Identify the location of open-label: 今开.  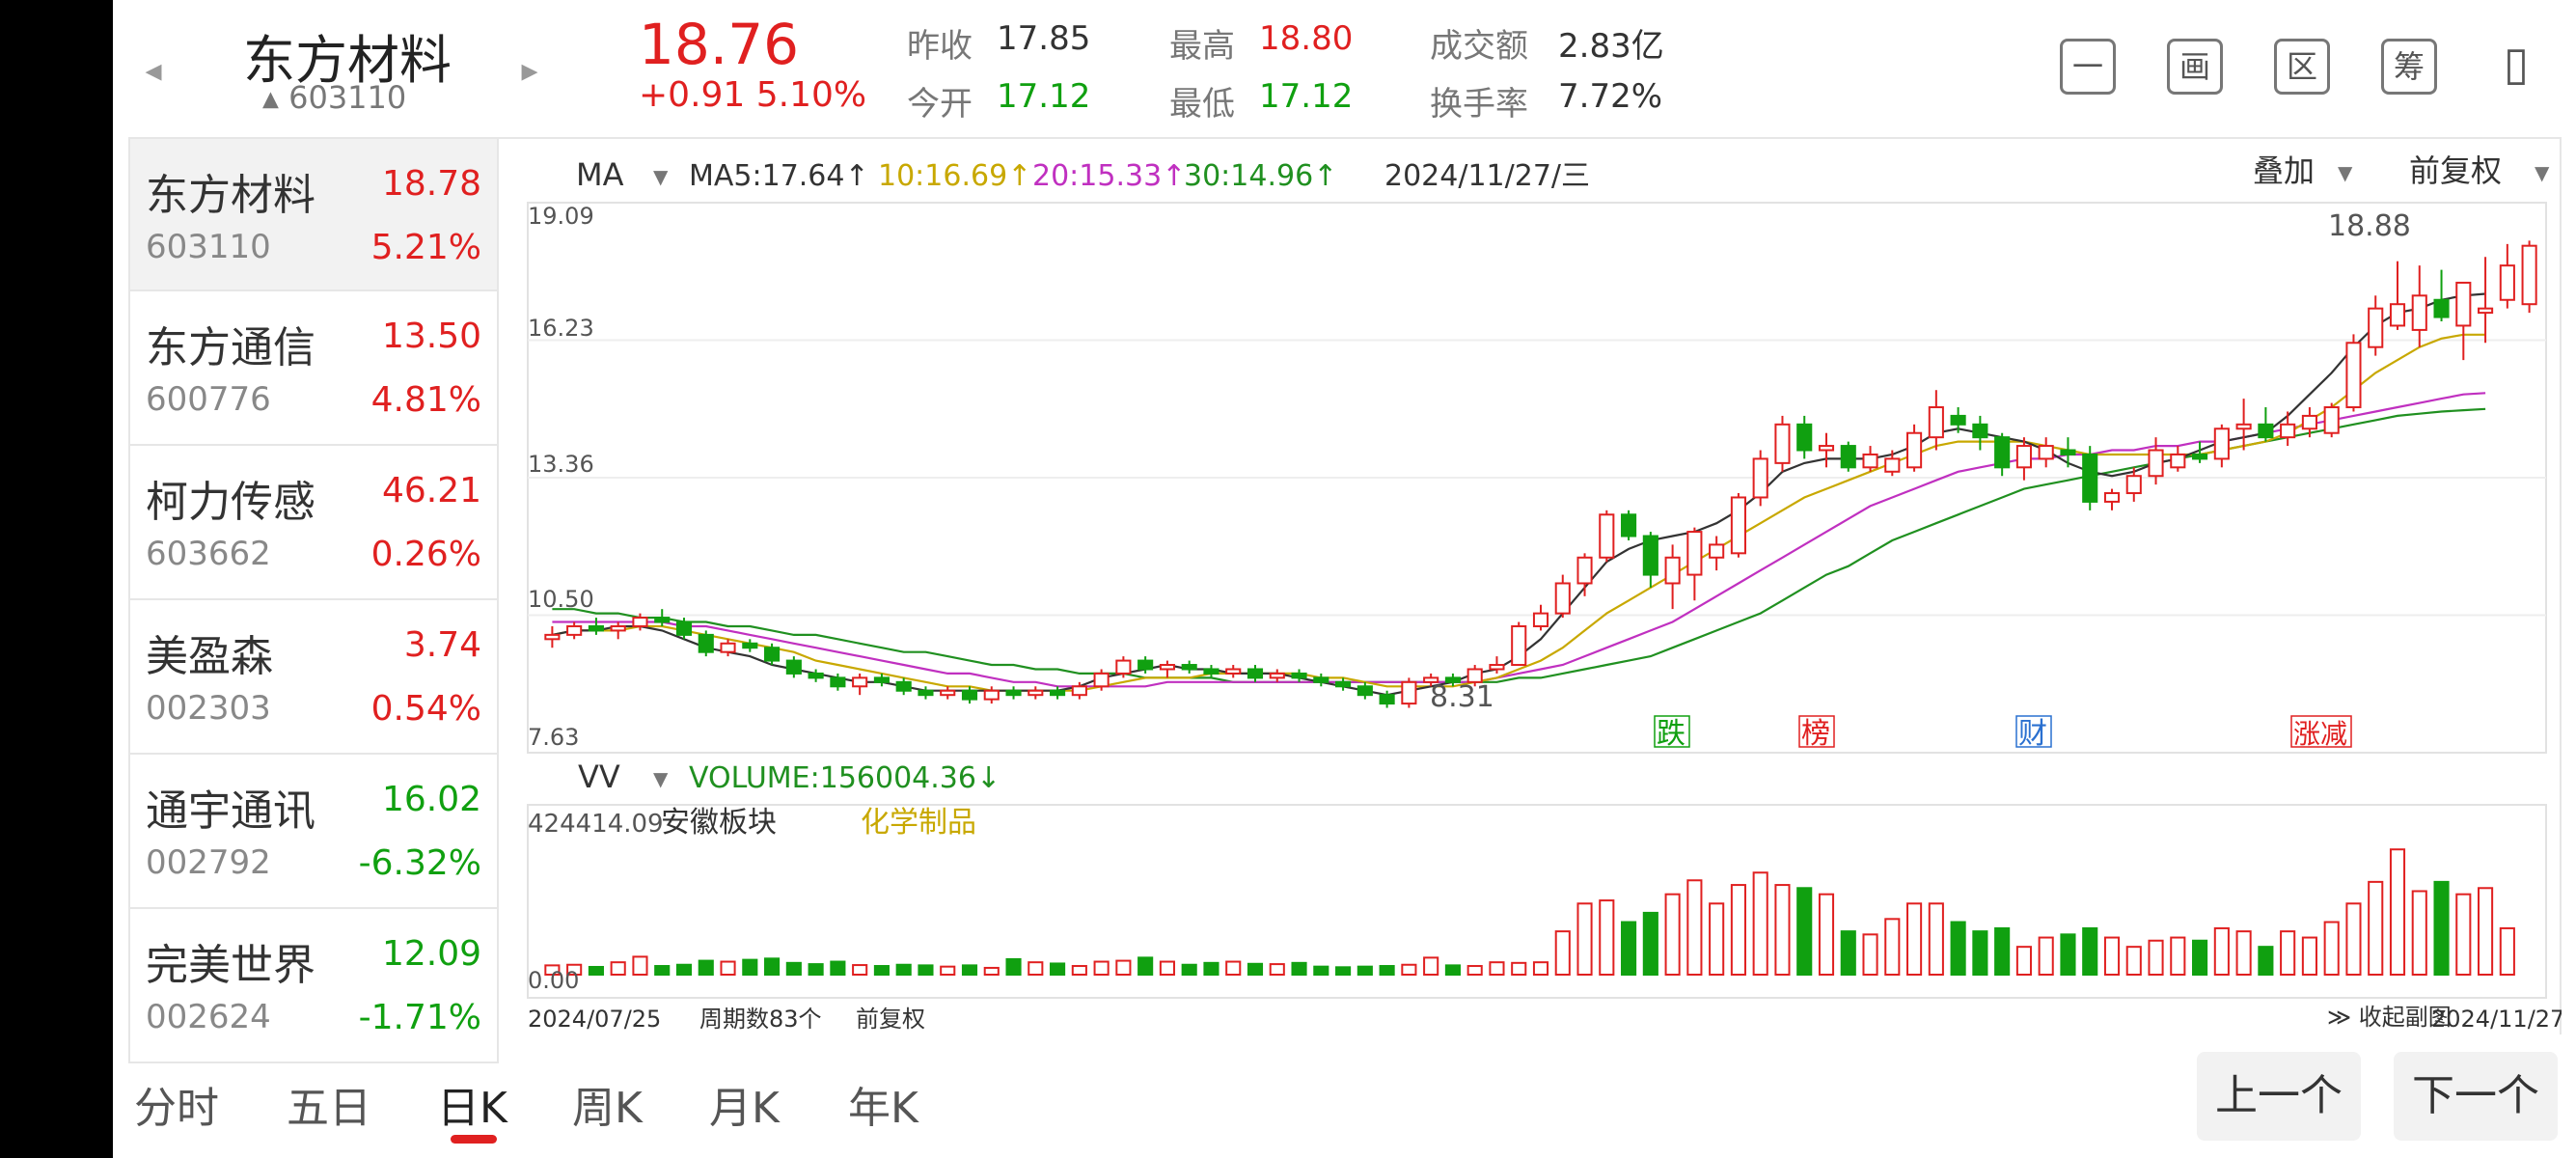
(940, 104).